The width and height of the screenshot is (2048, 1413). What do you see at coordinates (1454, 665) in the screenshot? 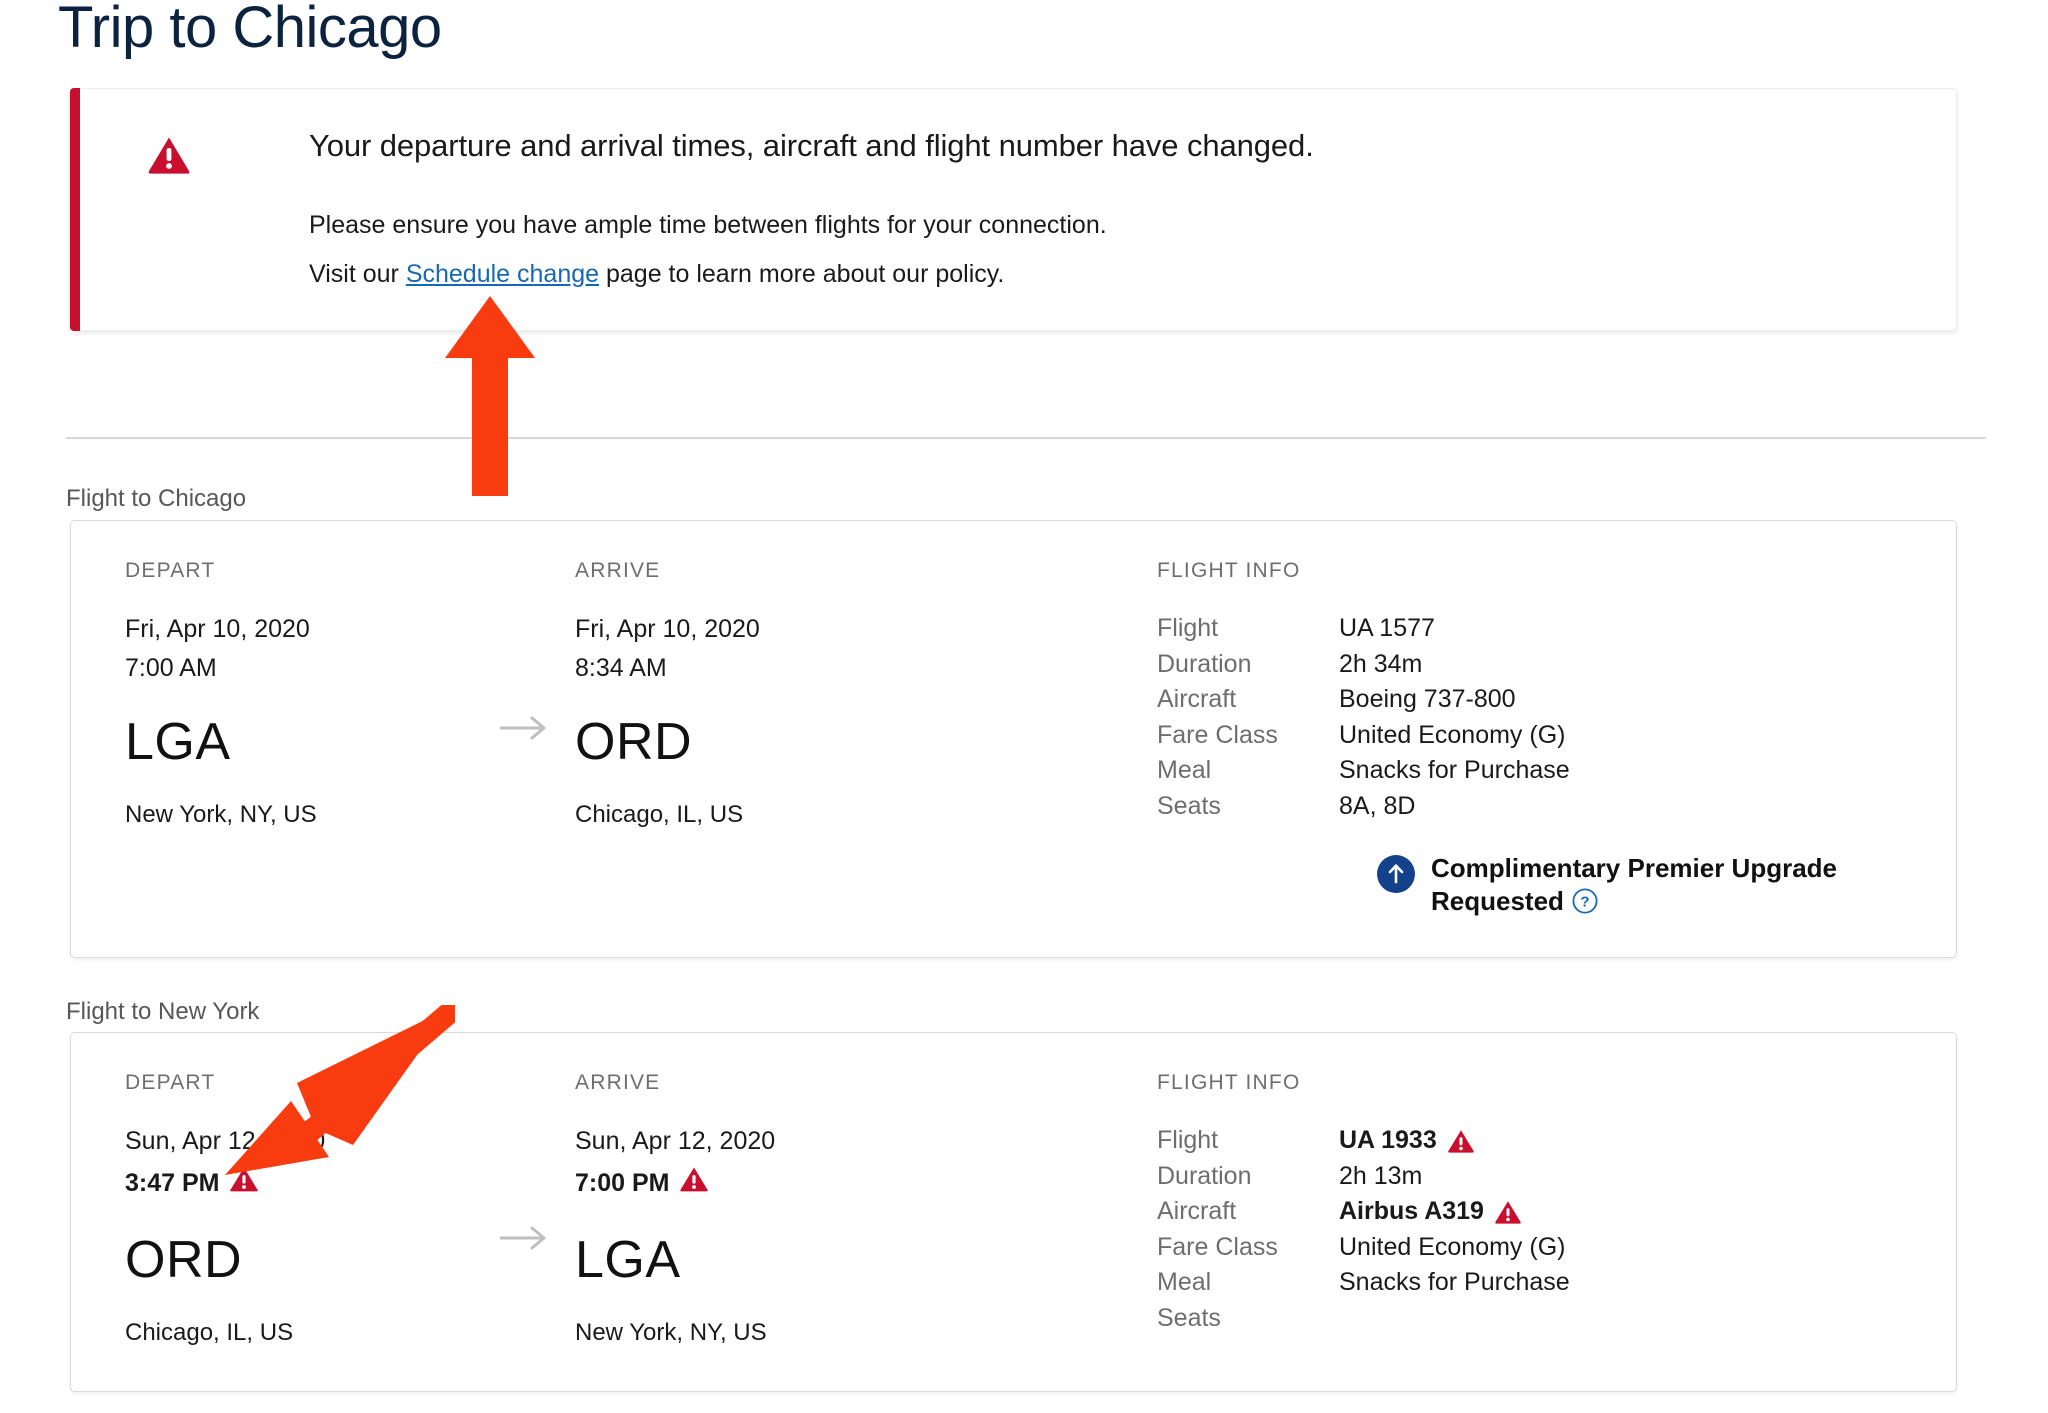
I see `flight-info-value: 2h 34m` at bounding box center [1454, 665].